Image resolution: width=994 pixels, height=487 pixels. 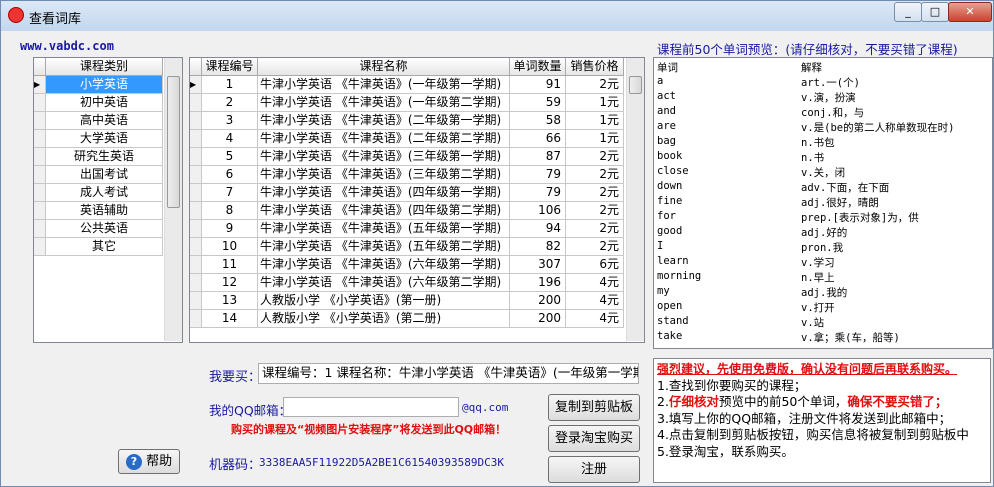 What do you see at coordinates (408, 121) in the screenshot?
I see `table-row: 3 牛津小学英语 《牛津英语》(二年级第一学期) 58 1元` at bounding box center [408, 121].